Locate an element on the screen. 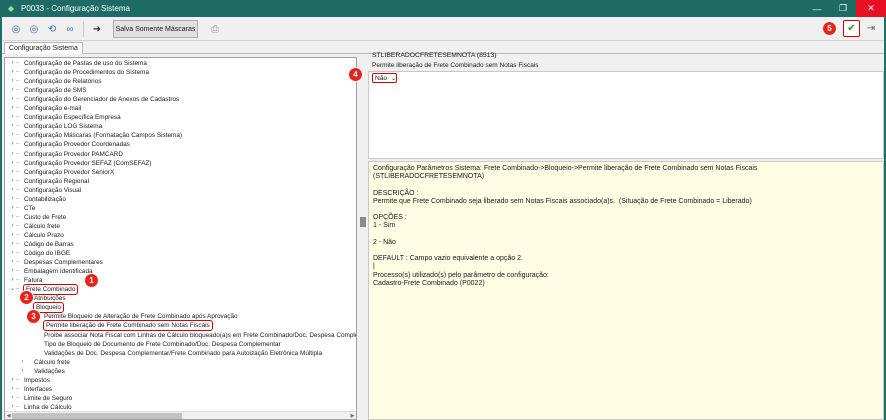  tree-item-label: Configuração Provedor PAMCARD is located at coordinates (73, 154).